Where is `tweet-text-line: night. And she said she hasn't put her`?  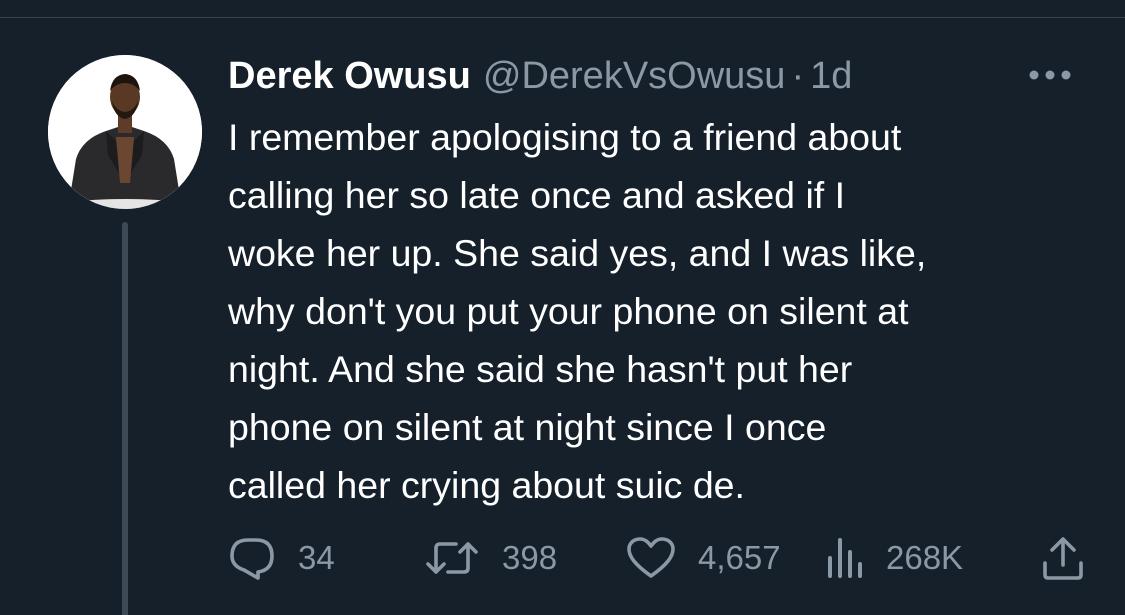 tweet-text-line: night. And she said she hasn't put her is located at coordinates (540, 369).